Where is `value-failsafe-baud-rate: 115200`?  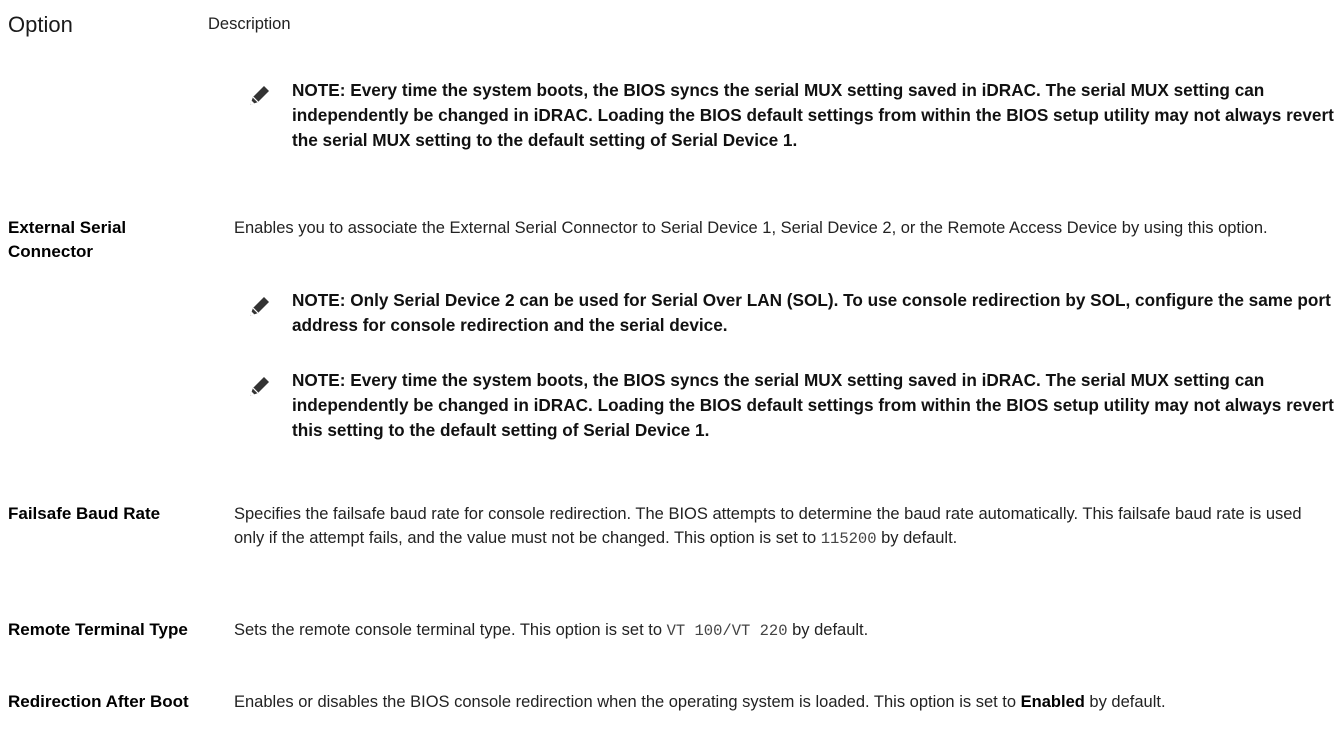
value-failsafe-baud-rate: 115200 is located at coordinates (848, 539).